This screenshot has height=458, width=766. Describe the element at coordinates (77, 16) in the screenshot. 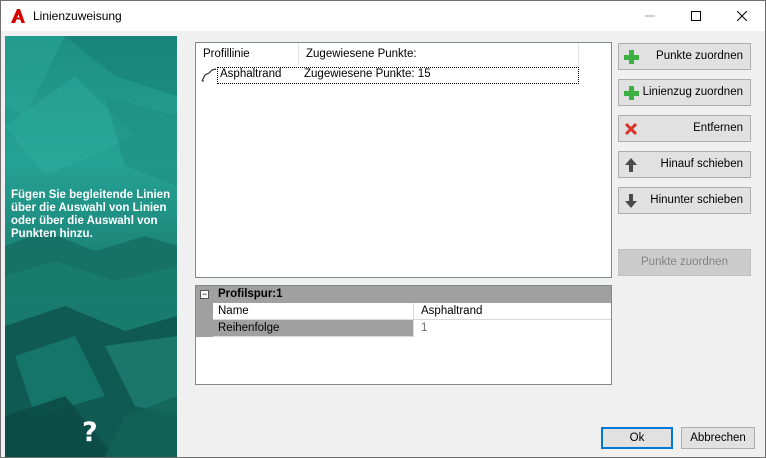

I see `window-title: Linienzuweisung` at that location.